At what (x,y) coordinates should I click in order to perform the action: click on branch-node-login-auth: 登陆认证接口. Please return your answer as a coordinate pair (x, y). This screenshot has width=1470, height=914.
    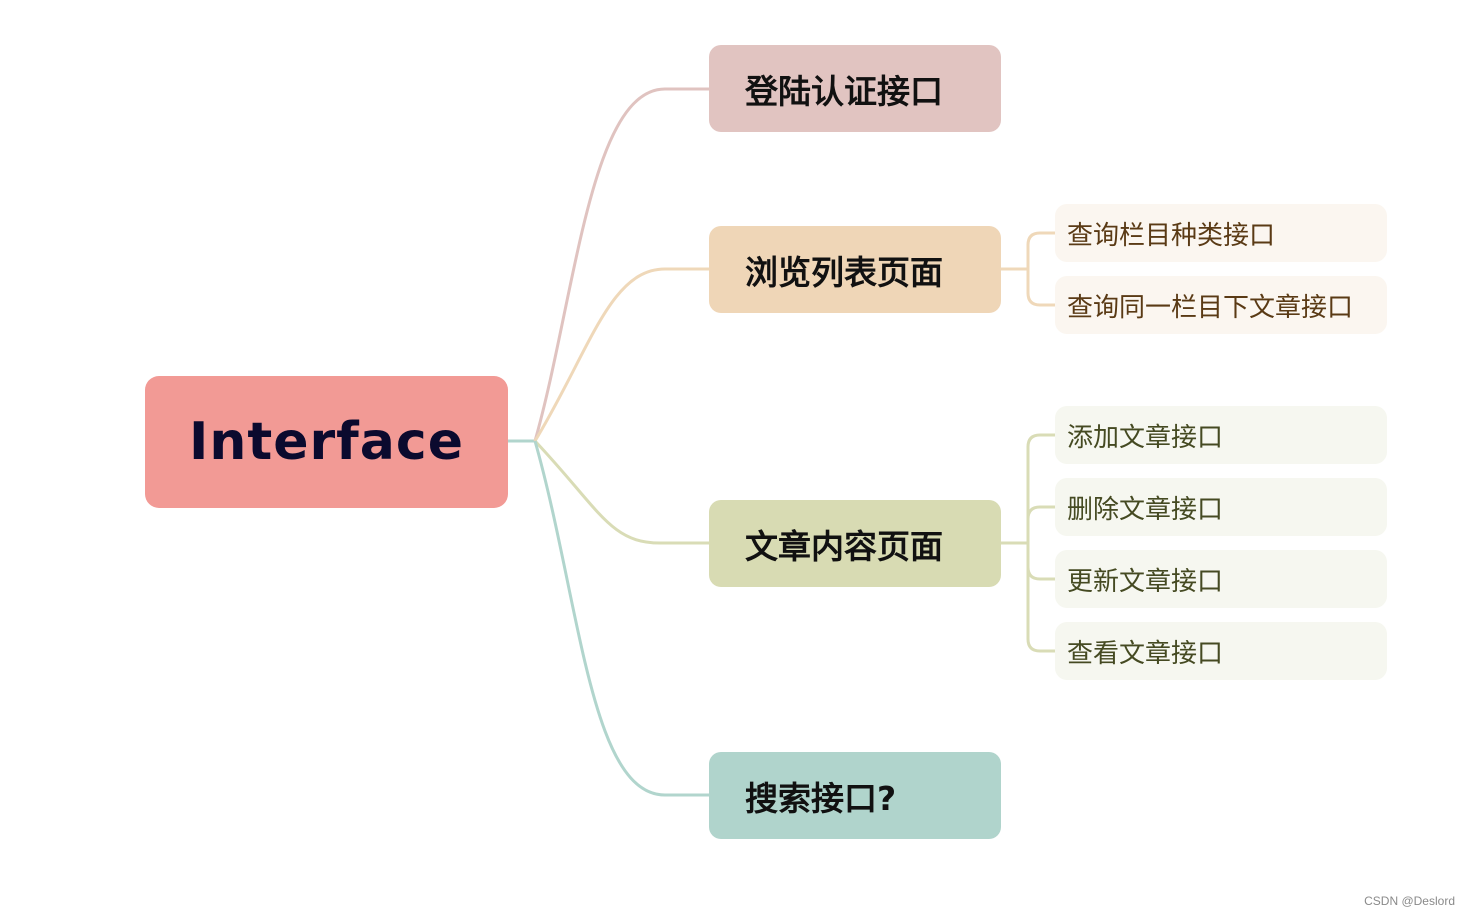
    Looking at the image, I should click on (855, 88).